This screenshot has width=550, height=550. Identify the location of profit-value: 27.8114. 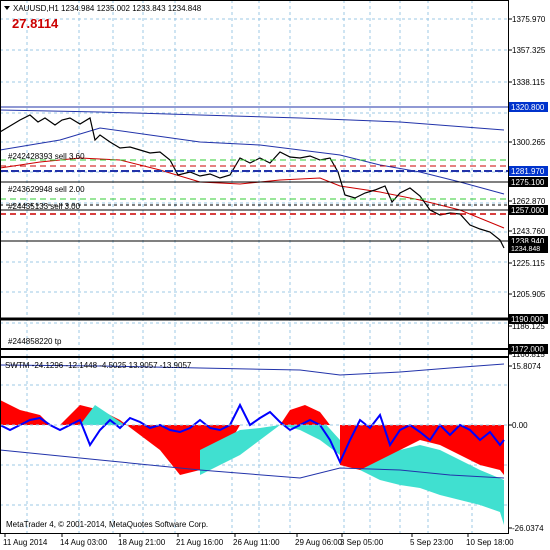
(35, 23).